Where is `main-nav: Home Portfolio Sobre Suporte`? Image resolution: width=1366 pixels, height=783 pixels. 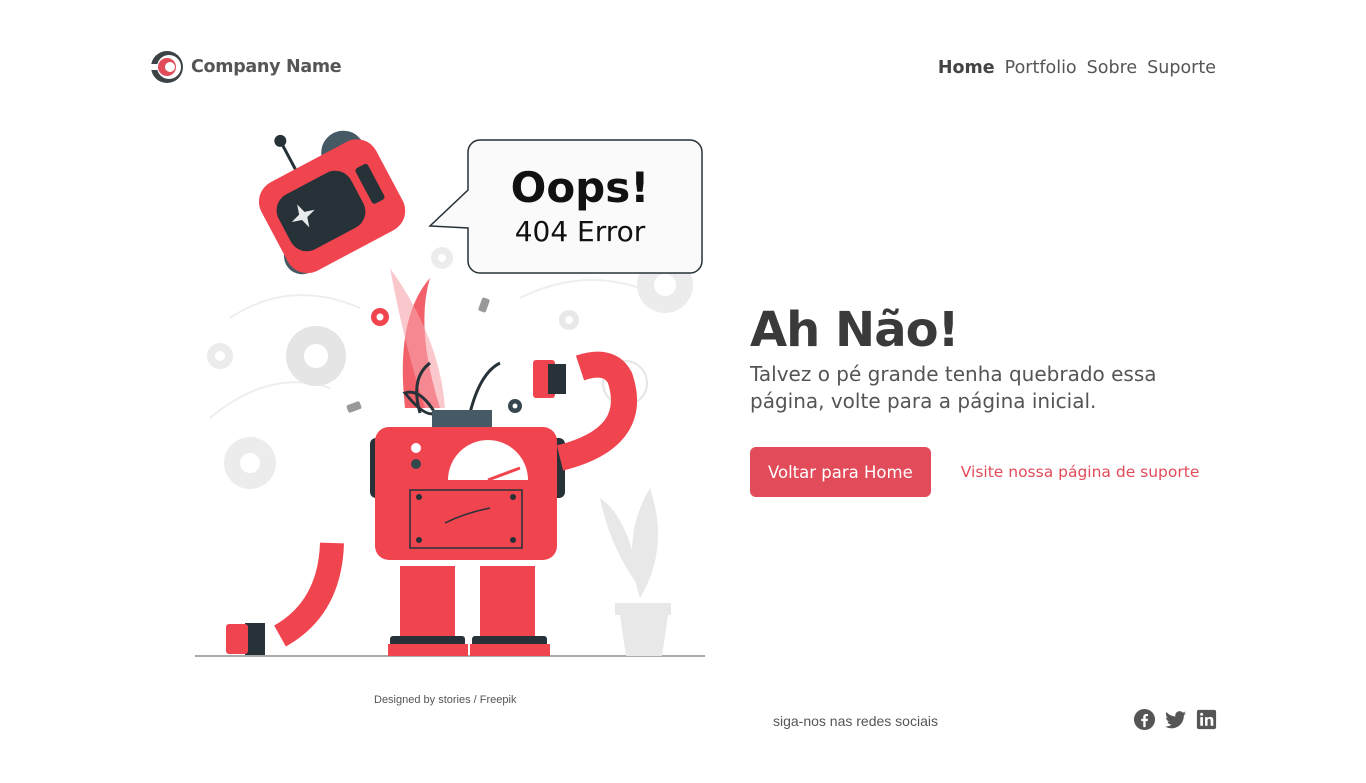
main-nav: Home Portfolio Sobre Suporte is located at coordinates (1077, 68).